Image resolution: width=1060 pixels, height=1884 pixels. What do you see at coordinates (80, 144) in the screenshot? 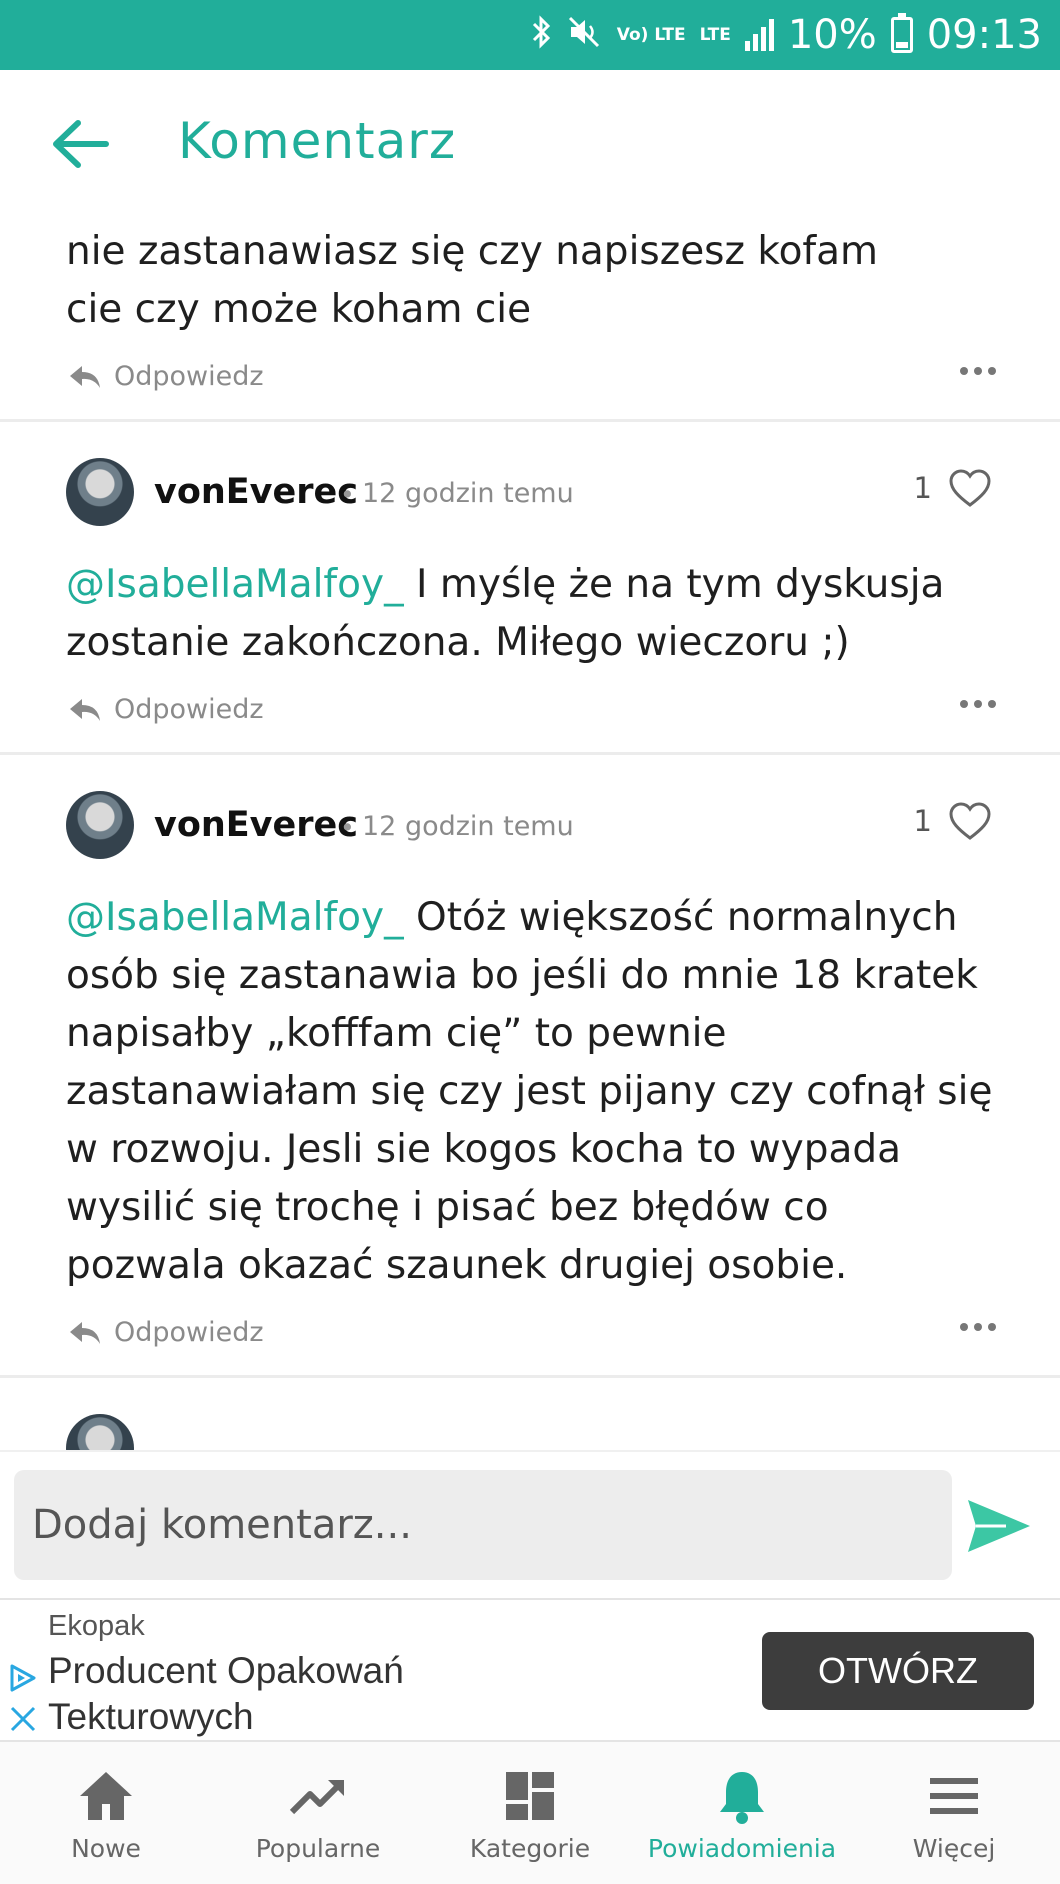
I see `arrow-left-icon` at bounding box center [80, 144].